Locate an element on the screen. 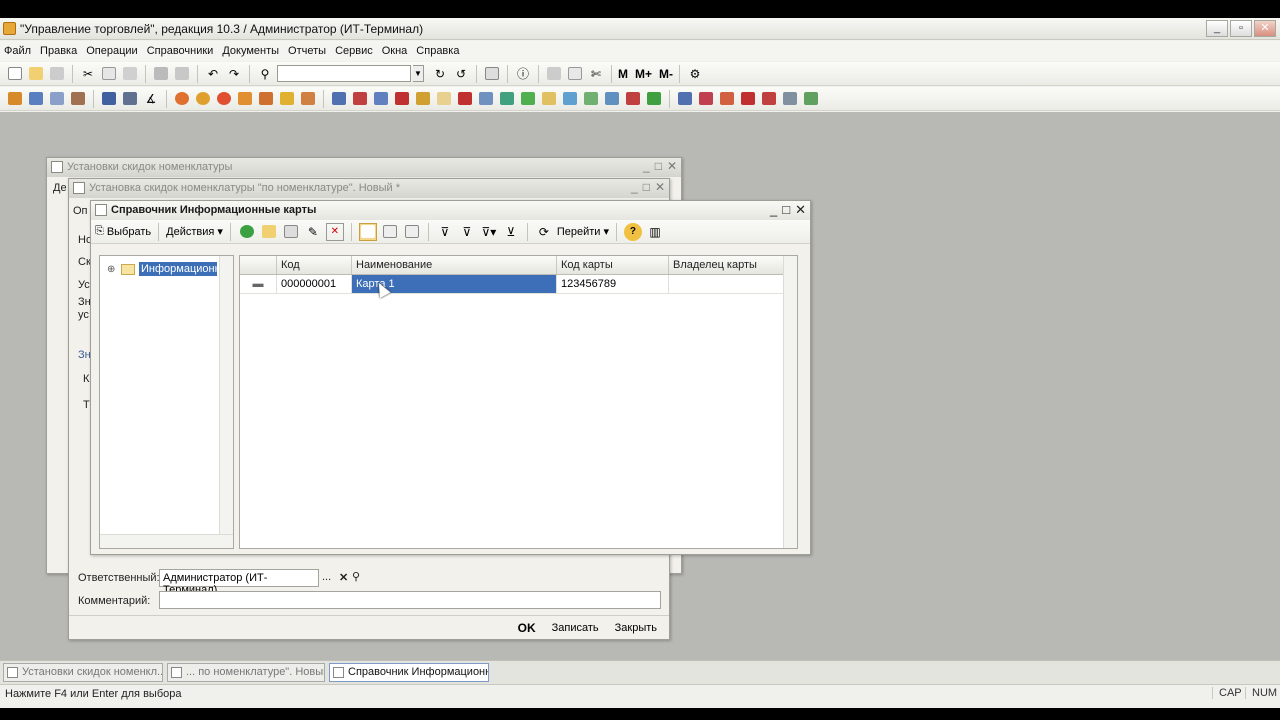 The width and height of the screenshot is (1280, 720). groups-tree: ⊕ Информационные карты is located at coordinates (166, 402).